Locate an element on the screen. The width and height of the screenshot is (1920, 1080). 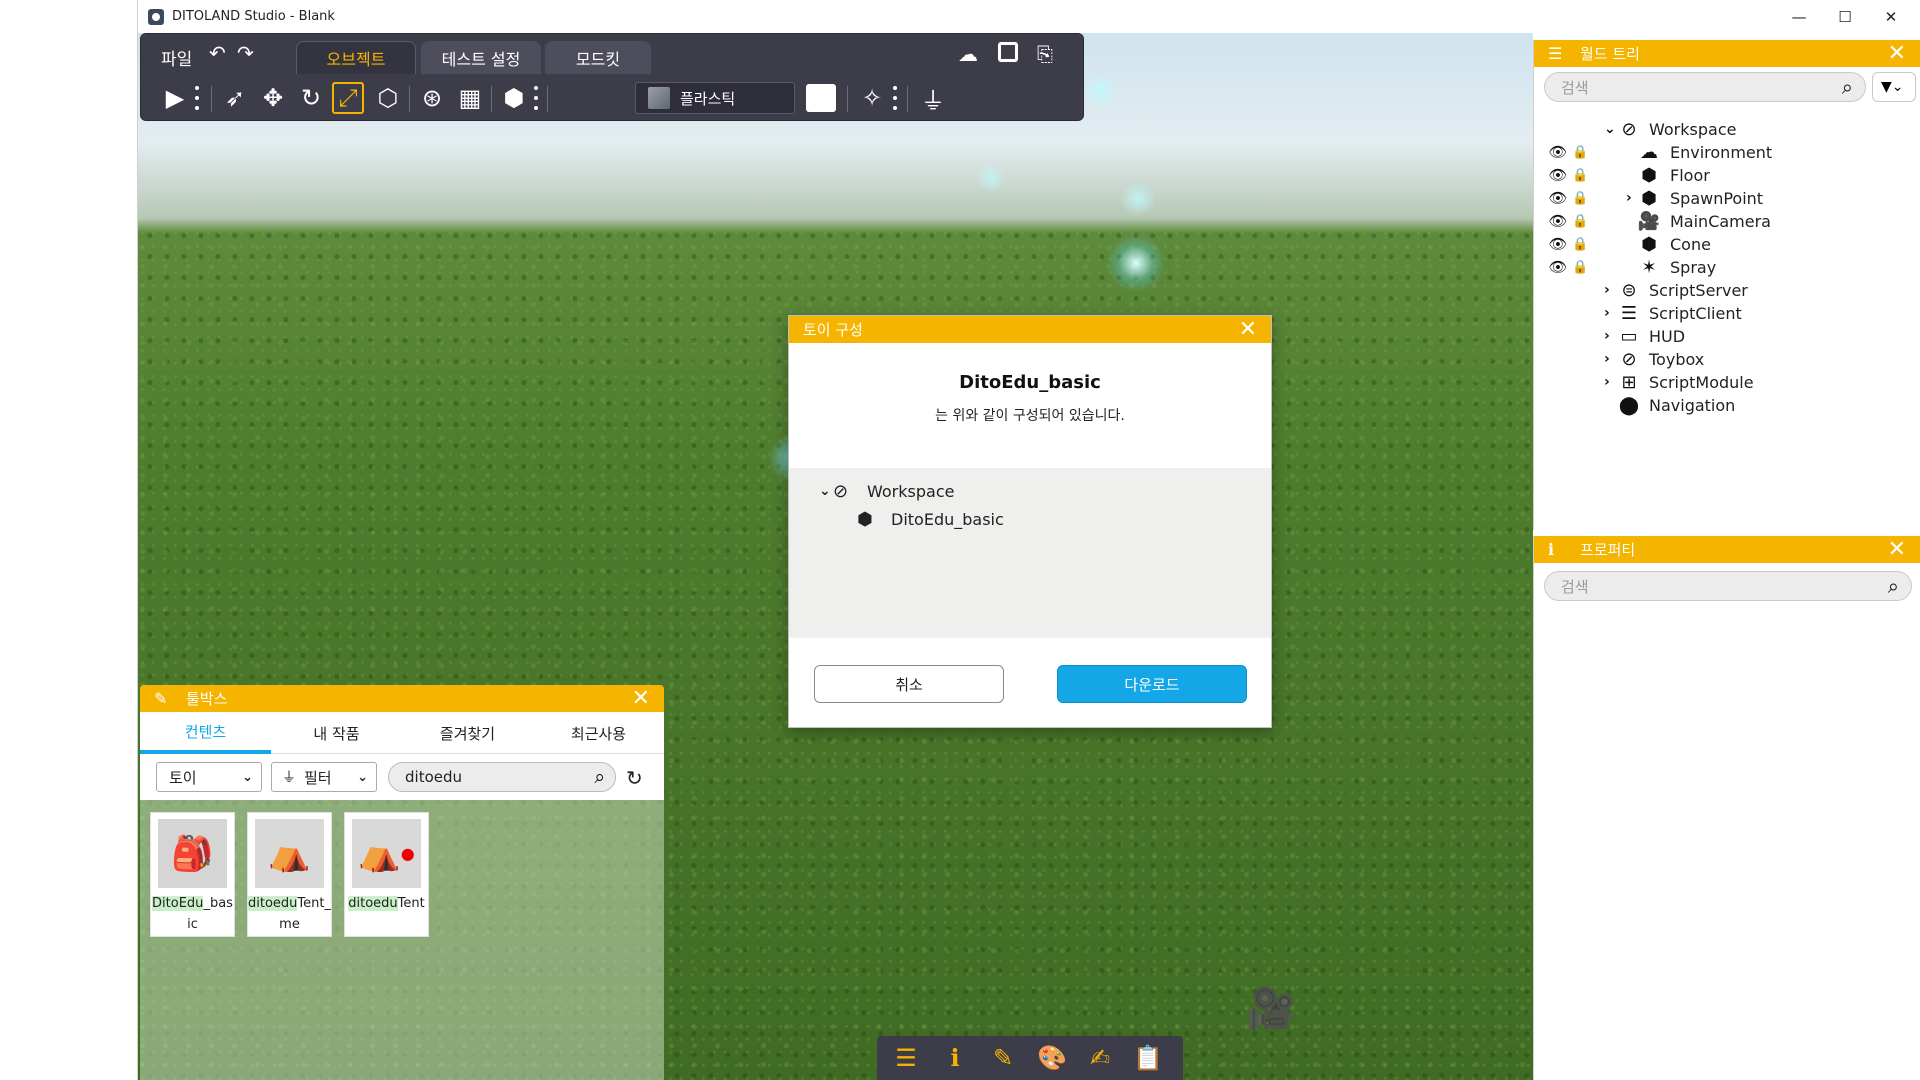
maximize-button: ☐ is located at coordinates (1845, 16).